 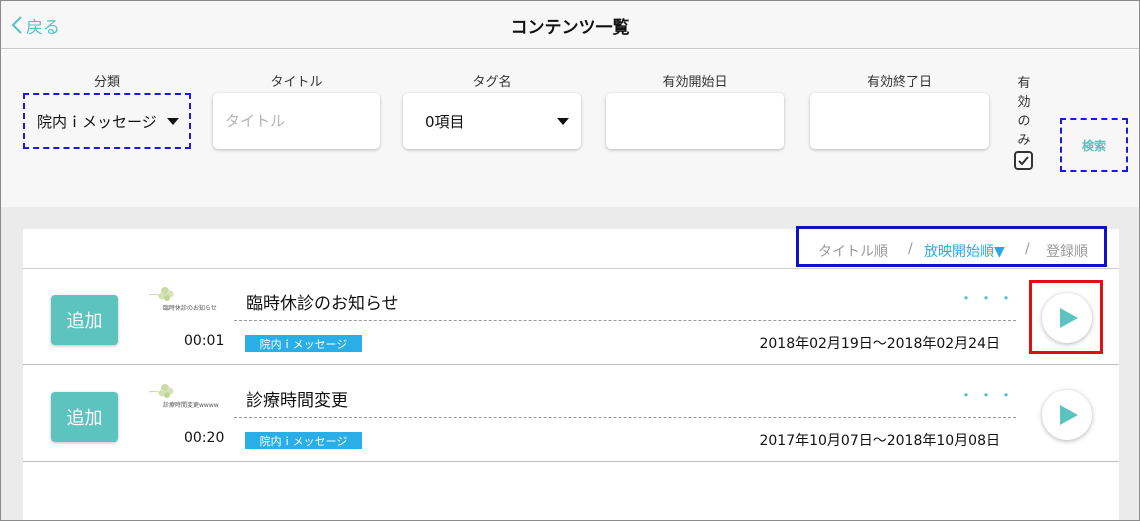 What do you see at coordinates (1094, 145) in the screenshot?
I see `search-button: 検索` at bounding box center [1094, 145].